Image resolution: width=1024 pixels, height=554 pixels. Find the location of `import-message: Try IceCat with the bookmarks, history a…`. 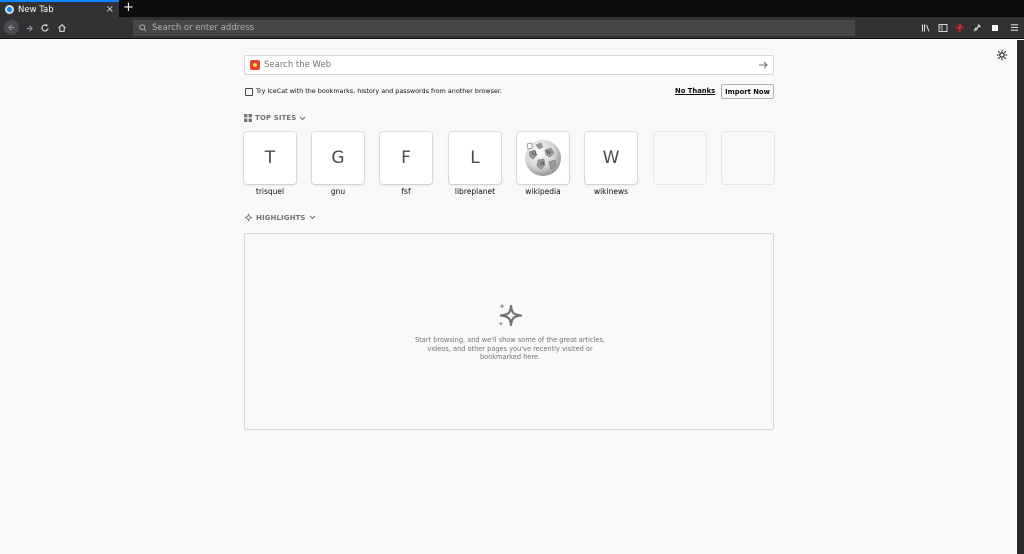

import-message: Try IceCat with the bookmarks, history a… is located at coordinates (379, 91).